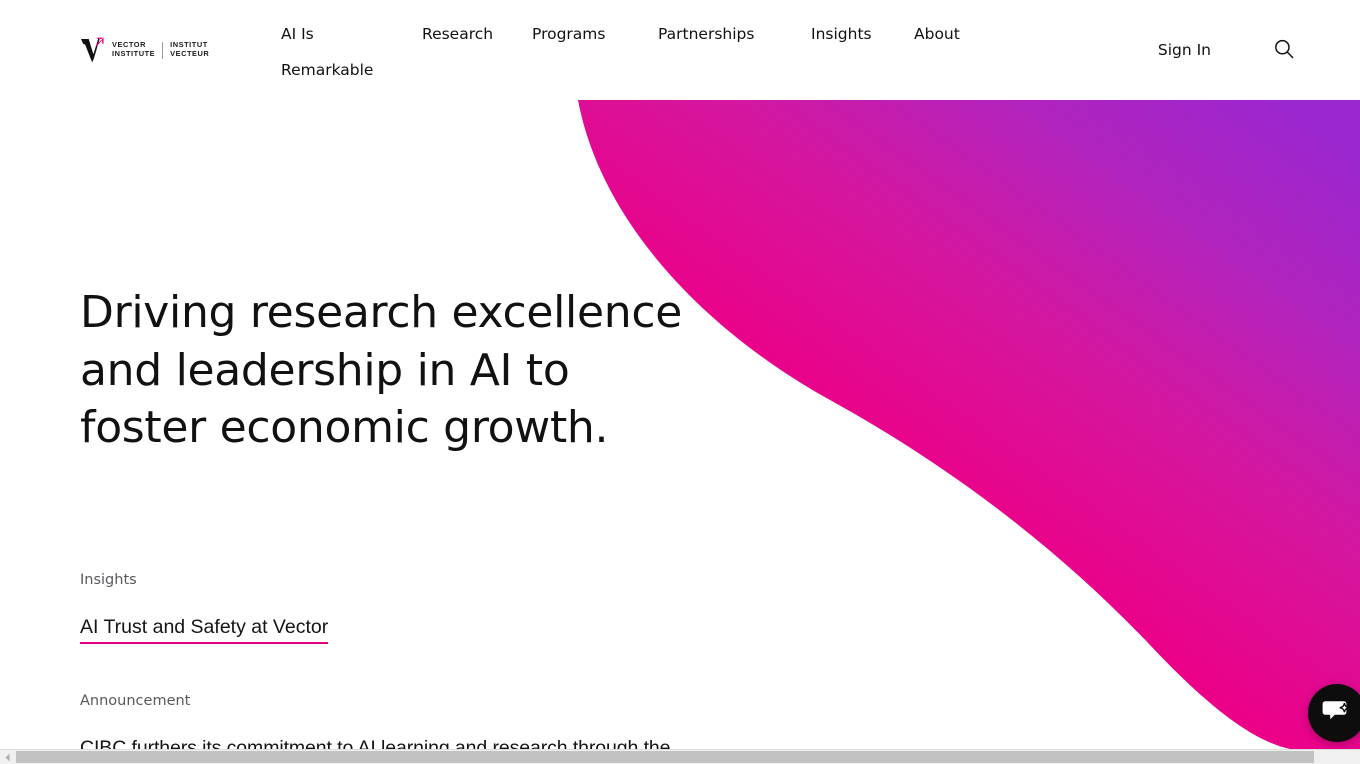  I want to click on feature-eyebrow-announcement: Announcement, so click(135, 701).